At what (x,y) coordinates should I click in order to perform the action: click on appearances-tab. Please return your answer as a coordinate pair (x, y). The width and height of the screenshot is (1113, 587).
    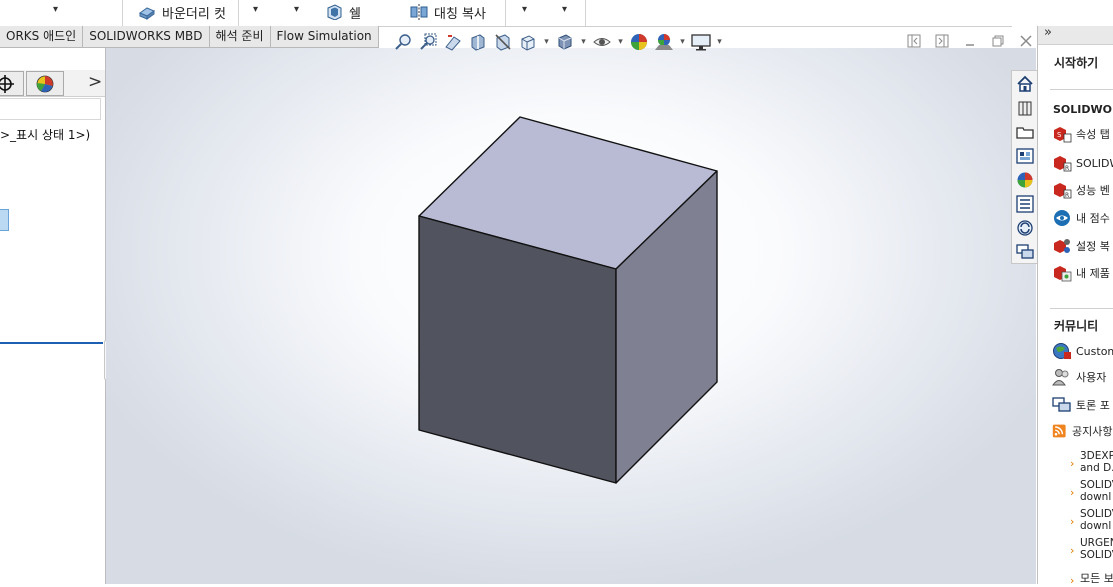
    Looking at the image, I should click on (1024, 179).